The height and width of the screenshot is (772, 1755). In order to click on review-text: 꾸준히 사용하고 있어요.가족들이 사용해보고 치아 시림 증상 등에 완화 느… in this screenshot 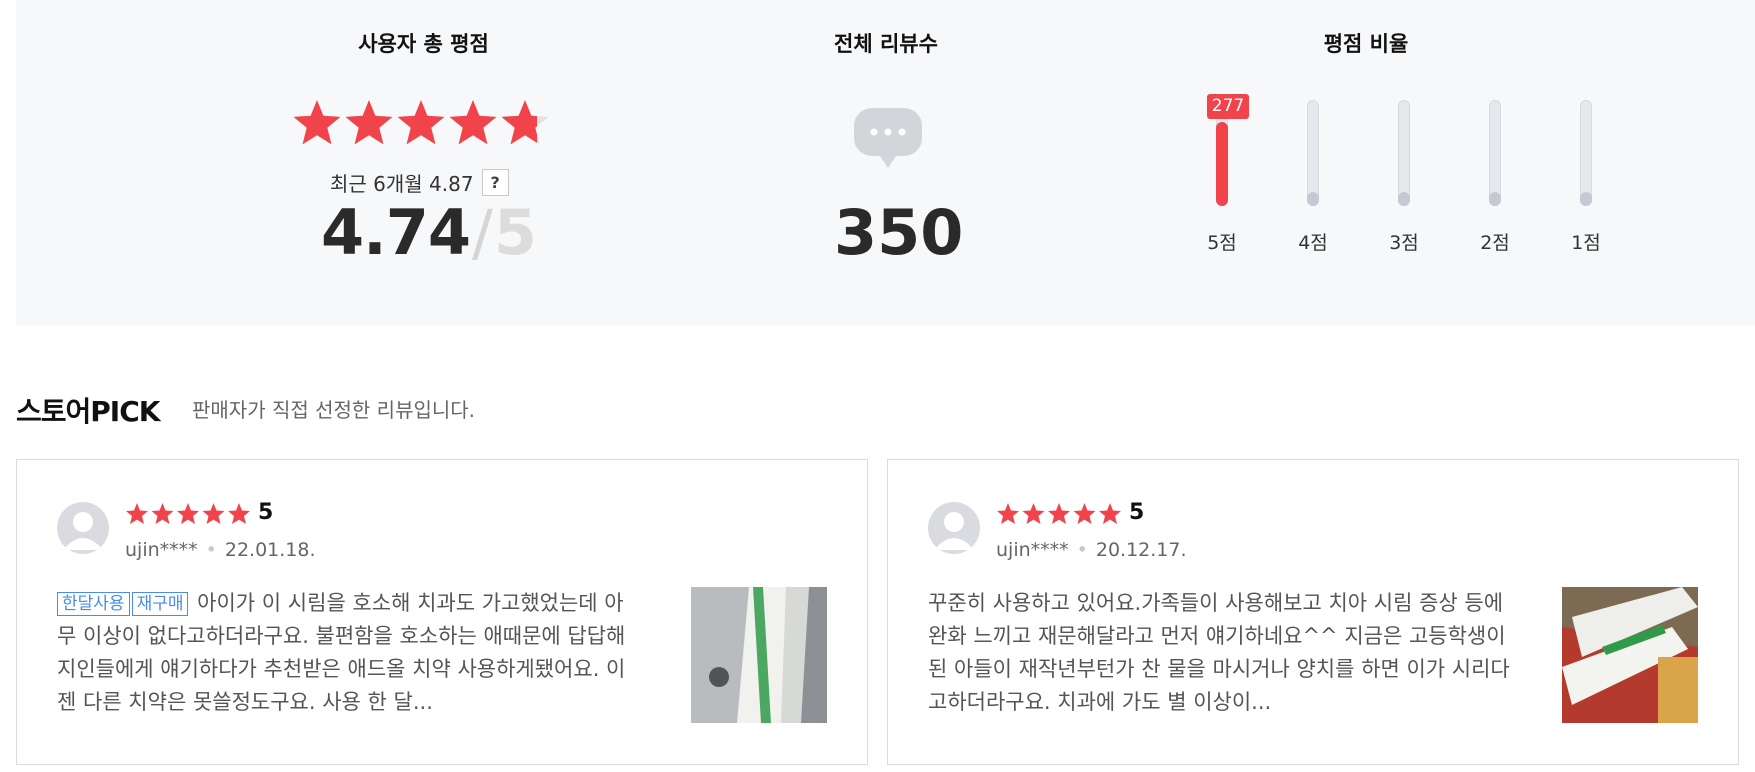, I will do `click(1220, 653)`.